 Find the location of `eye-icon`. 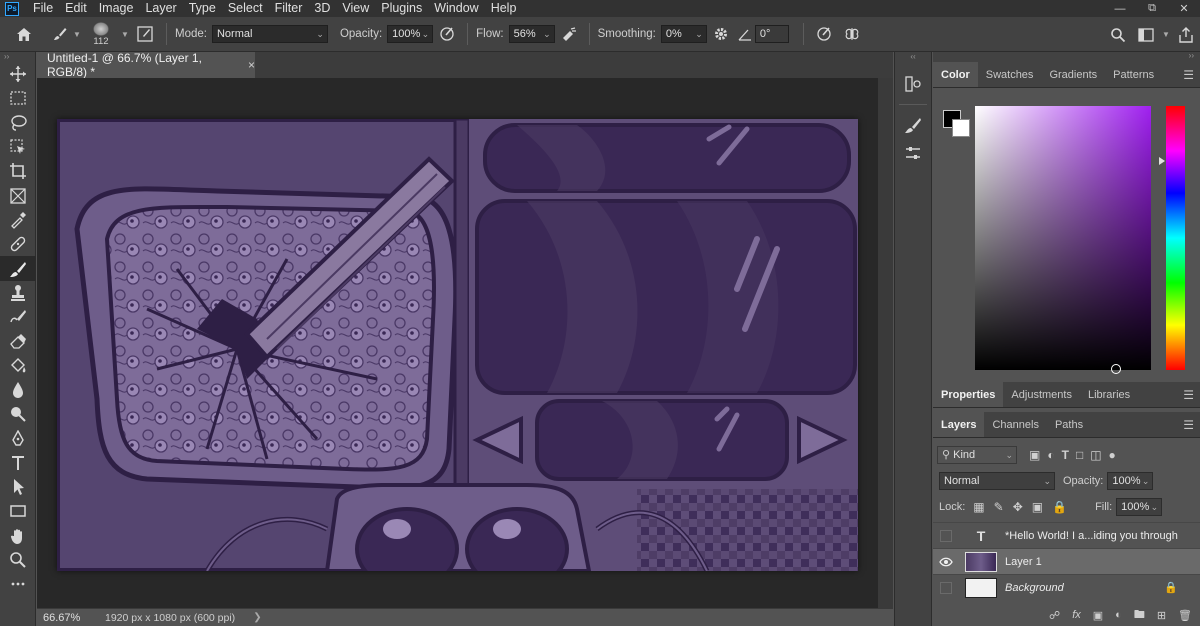

eye-icon is located at coordinates (946, 562).